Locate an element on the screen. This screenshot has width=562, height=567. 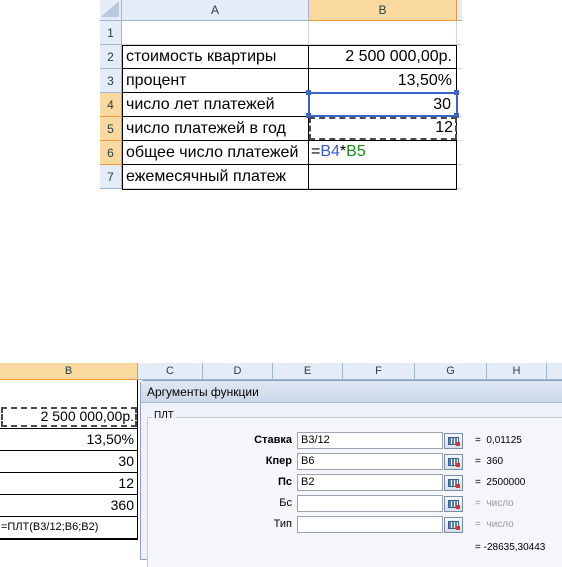
formula-ref-b4: B4 is located at coordinates (330, 151).